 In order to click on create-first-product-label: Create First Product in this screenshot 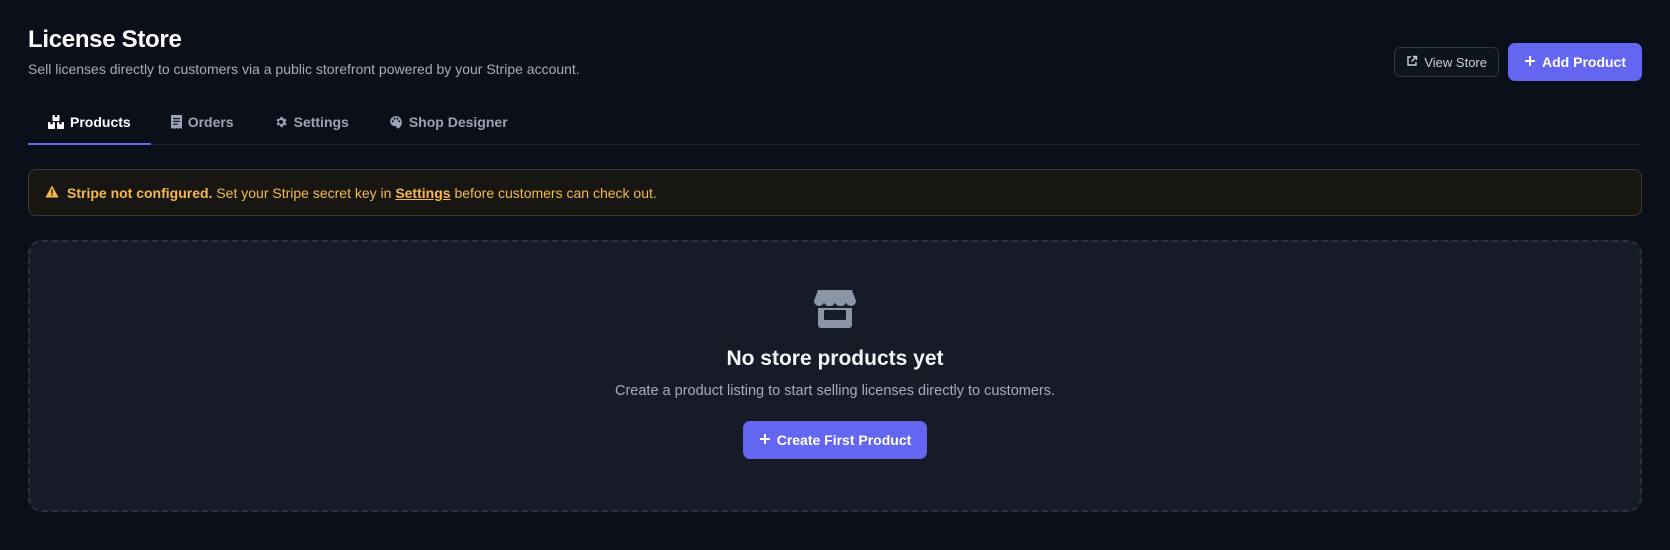, I will do `click(844, 440)`.